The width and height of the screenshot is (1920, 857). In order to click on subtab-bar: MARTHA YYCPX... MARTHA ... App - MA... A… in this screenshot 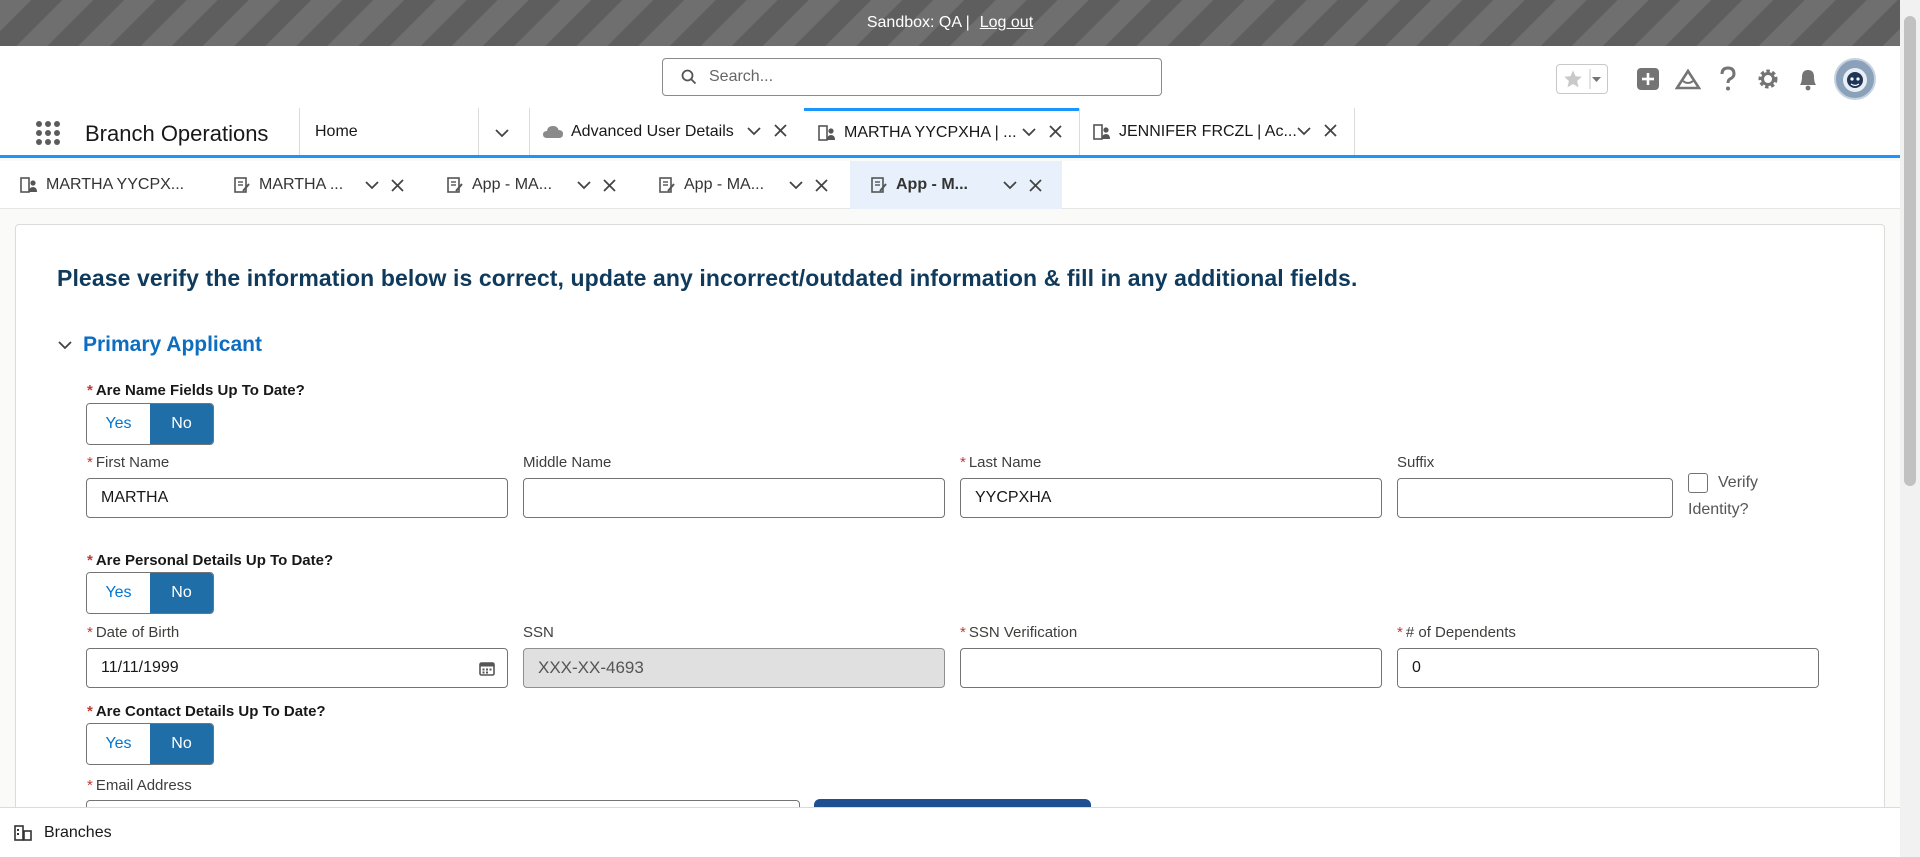, I will do `click(950, 185)`.